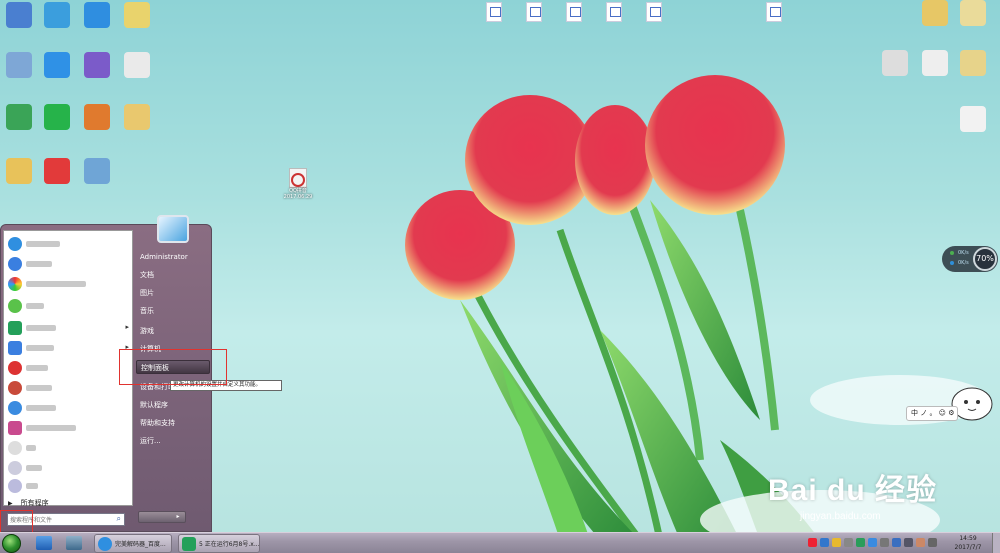 The image size is (1000, 553). What do you see at coordinates (932, 413) in the screenshot?
I see `ime-toolbar: 中 ノ 。 ☺ ⚙` at bounding box center [932, 413].